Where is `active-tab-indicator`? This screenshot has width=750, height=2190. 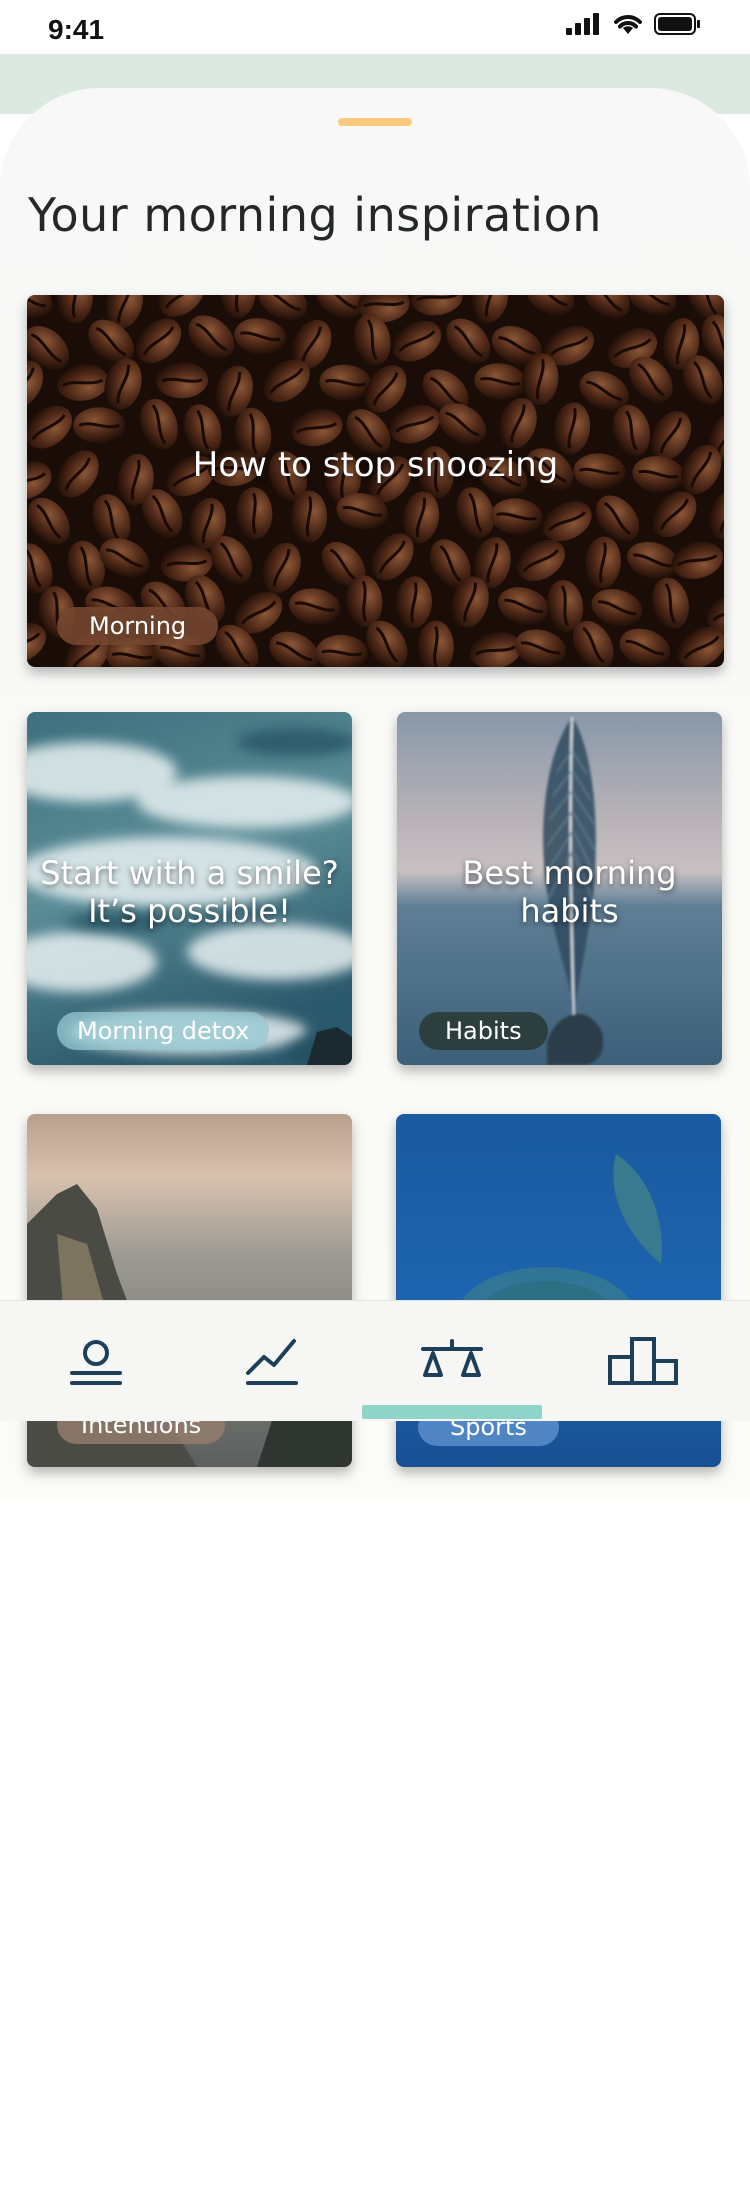 active-tab-indicator is located at coordinates (452, 1412).